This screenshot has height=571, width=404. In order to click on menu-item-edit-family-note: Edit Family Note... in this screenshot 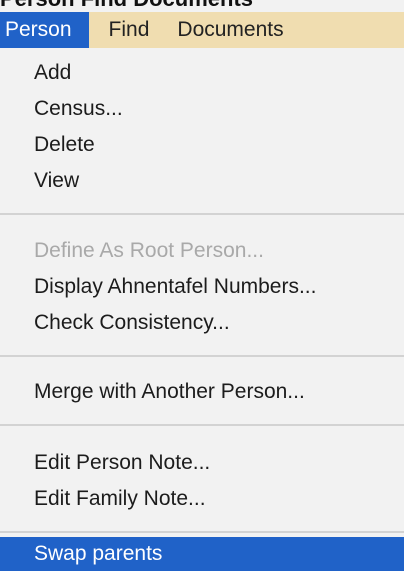, I will do `click(202, 499)`.